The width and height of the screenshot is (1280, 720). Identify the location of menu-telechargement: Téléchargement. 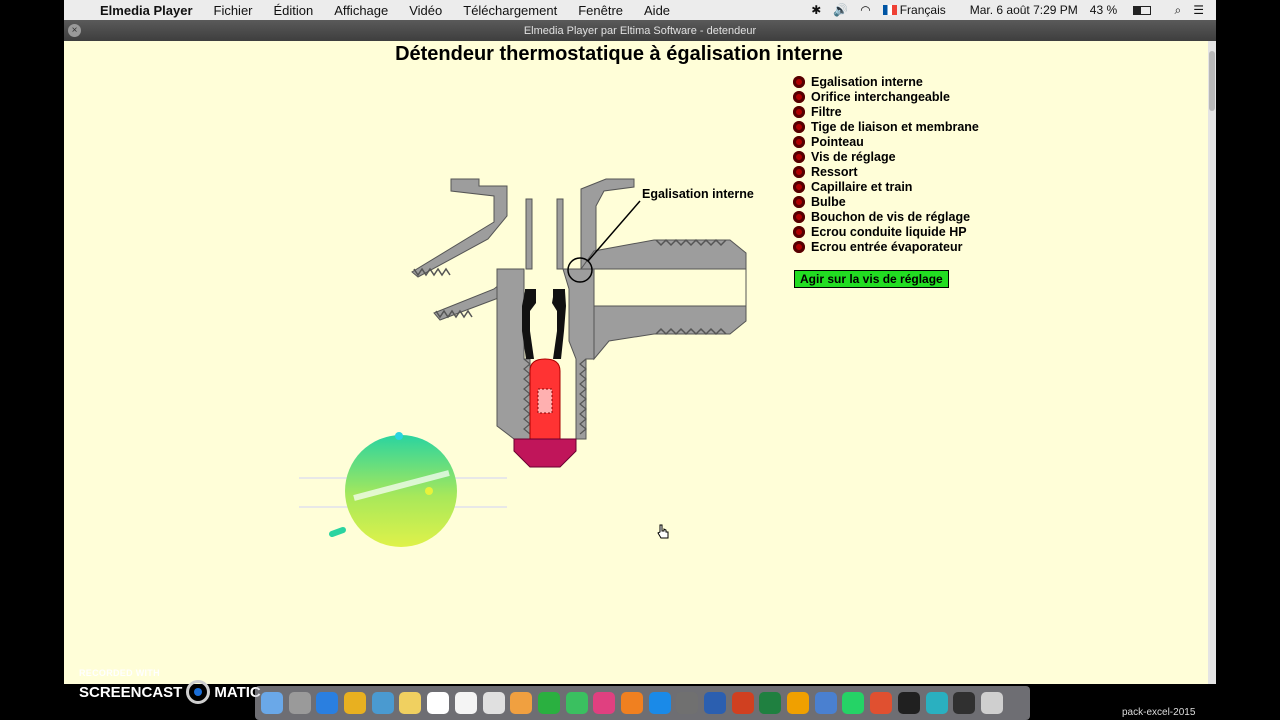
(510, 10).